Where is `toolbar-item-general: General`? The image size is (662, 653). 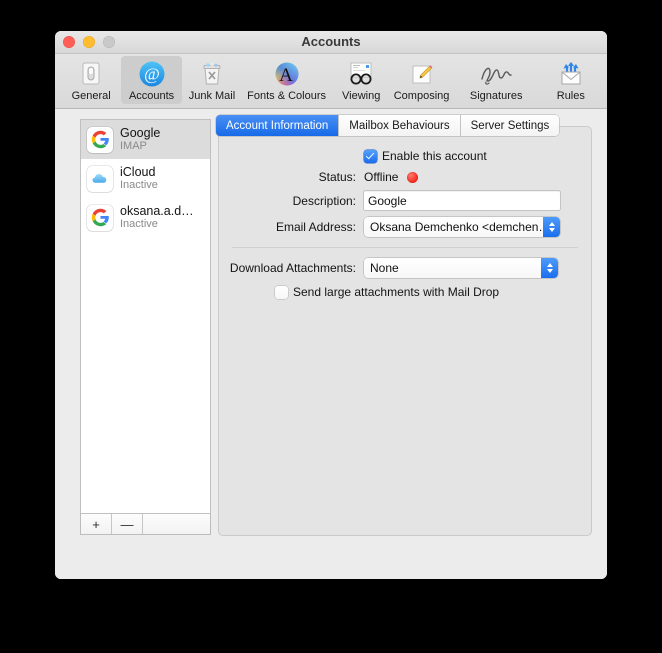 toolbar-item-general: General is located at coordinates (91, 80).